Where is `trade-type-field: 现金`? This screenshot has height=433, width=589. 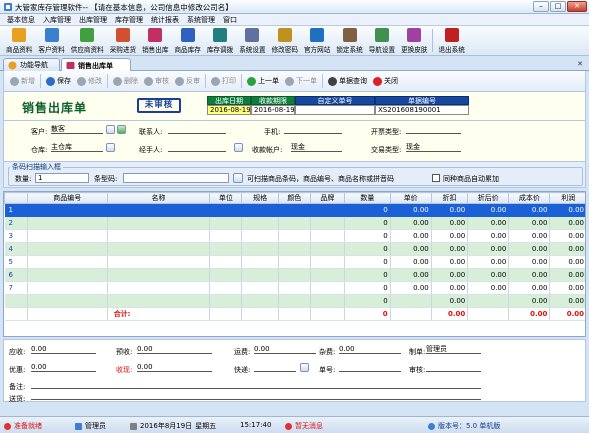 trade-type-field: 现金 is located at coordinates (433, 147).